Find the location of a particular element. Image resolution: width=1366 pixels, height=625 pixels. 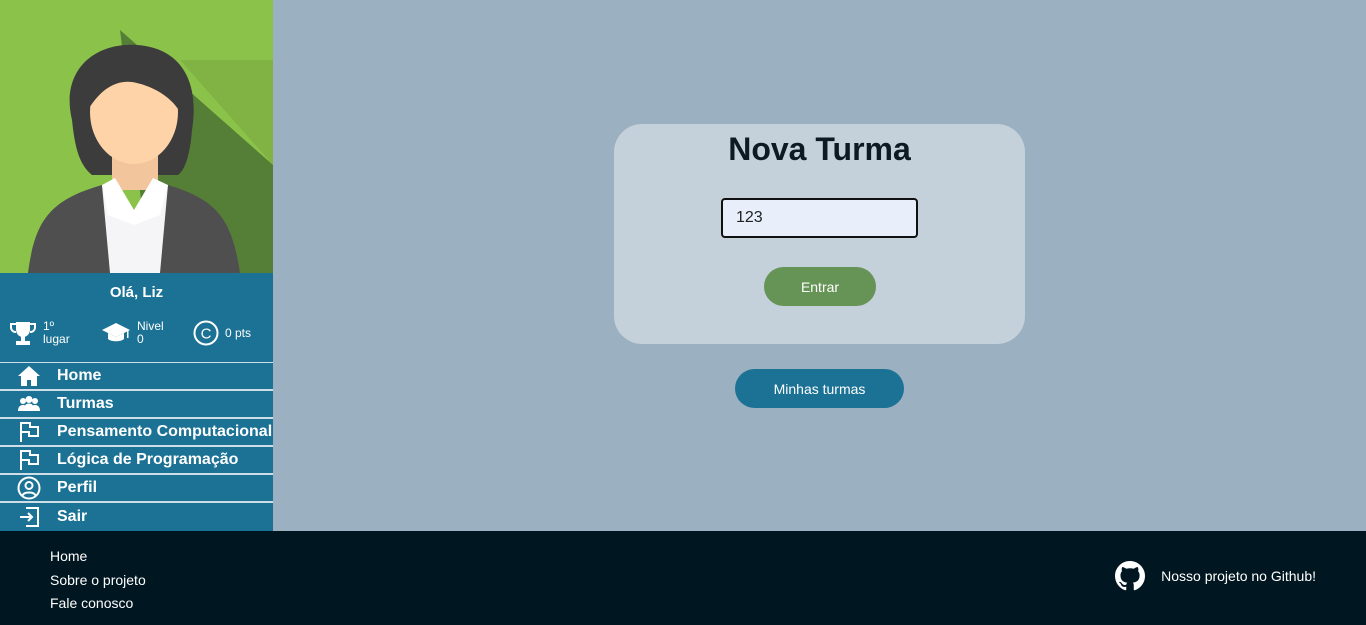

footer-link-home: Home is located at coordinates (98, 557).